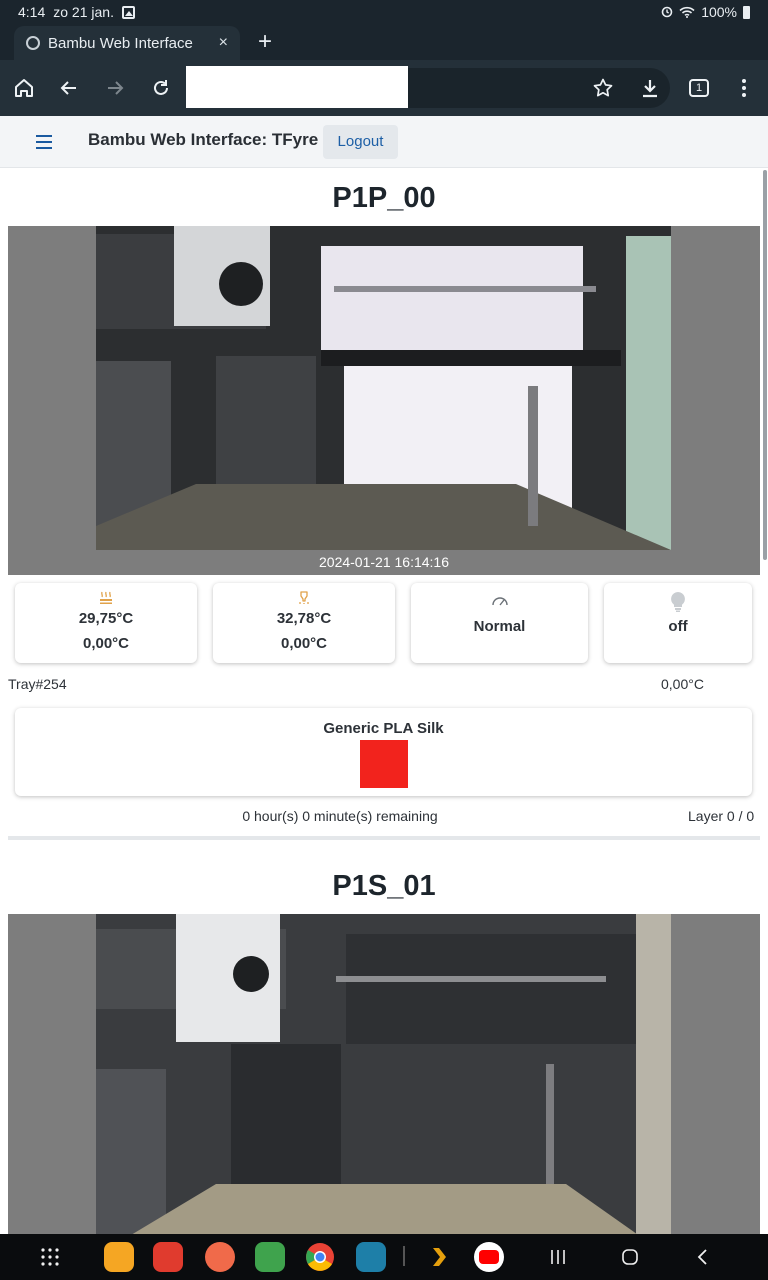  What do you see at coordinates (438, 1257) in the screenshot?
I see `plex-app-icon` at bounding box center [438, 1257].